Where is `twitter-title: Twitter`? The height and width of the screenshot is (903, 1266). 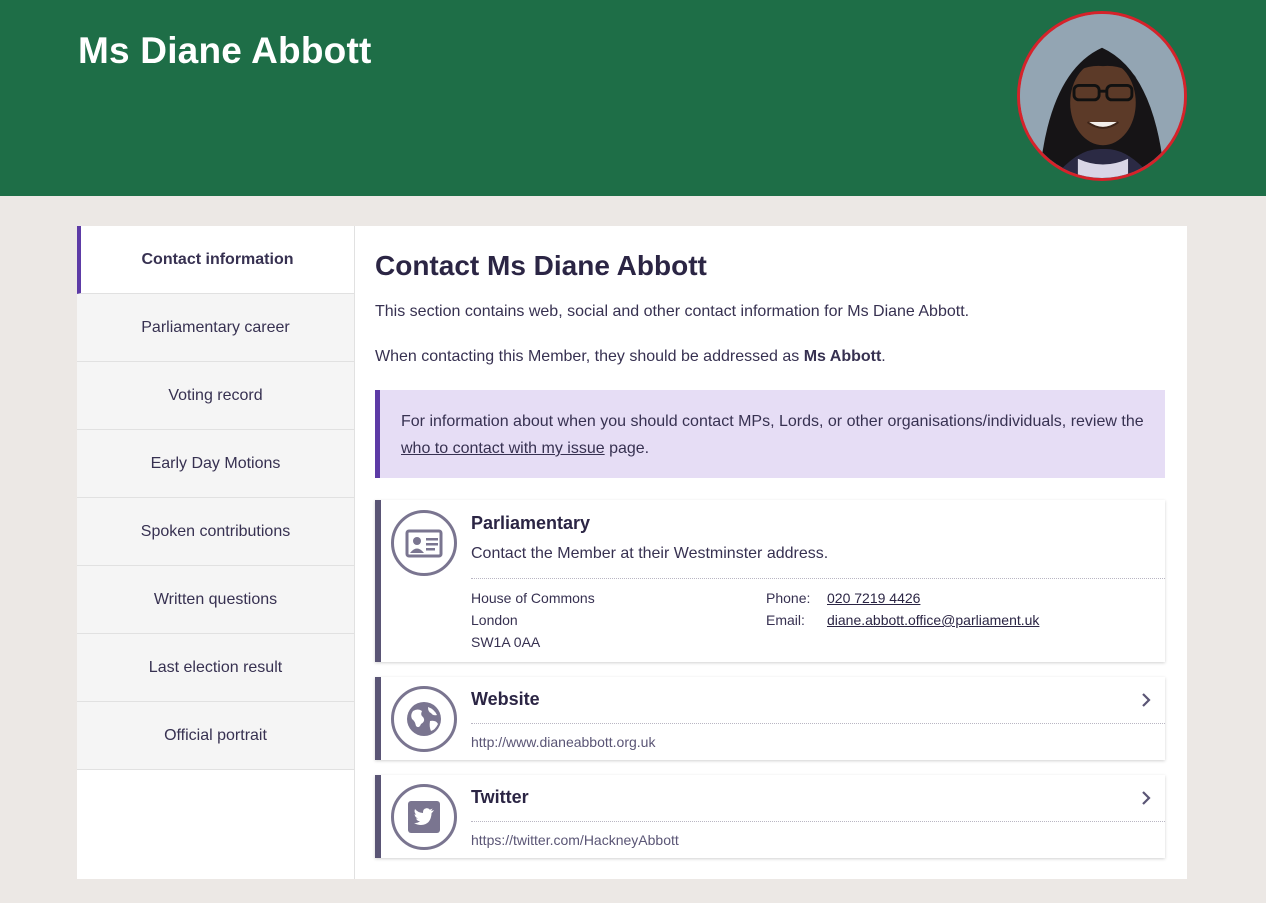
twitter-title: Twitter is located at coordinates (500, 797).